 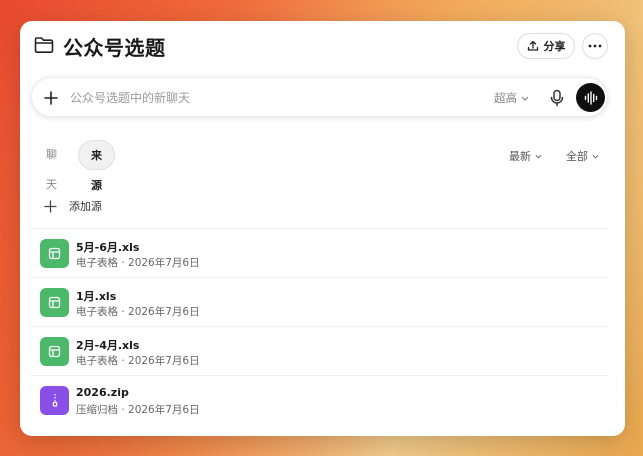 I want to click on add-source-label: 添加源, so click(x=85, y=206).